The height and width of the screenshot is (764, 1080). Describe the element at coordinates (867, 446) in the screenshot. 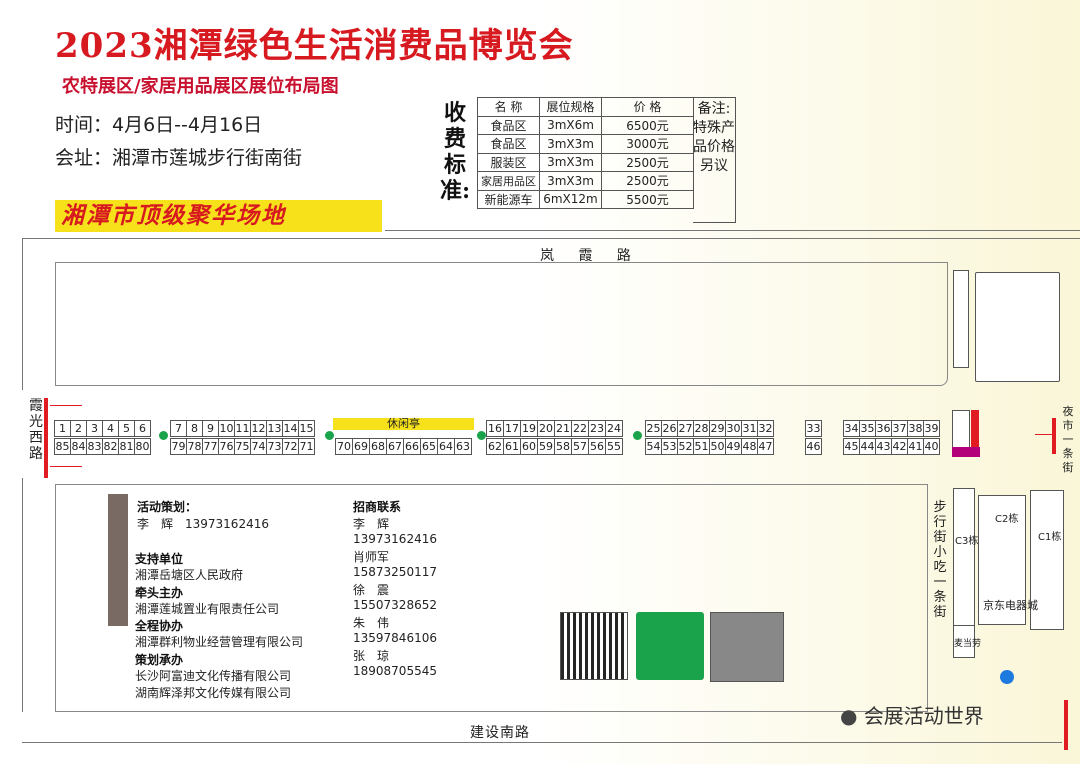

I see `booth-cell: 44` at that location.